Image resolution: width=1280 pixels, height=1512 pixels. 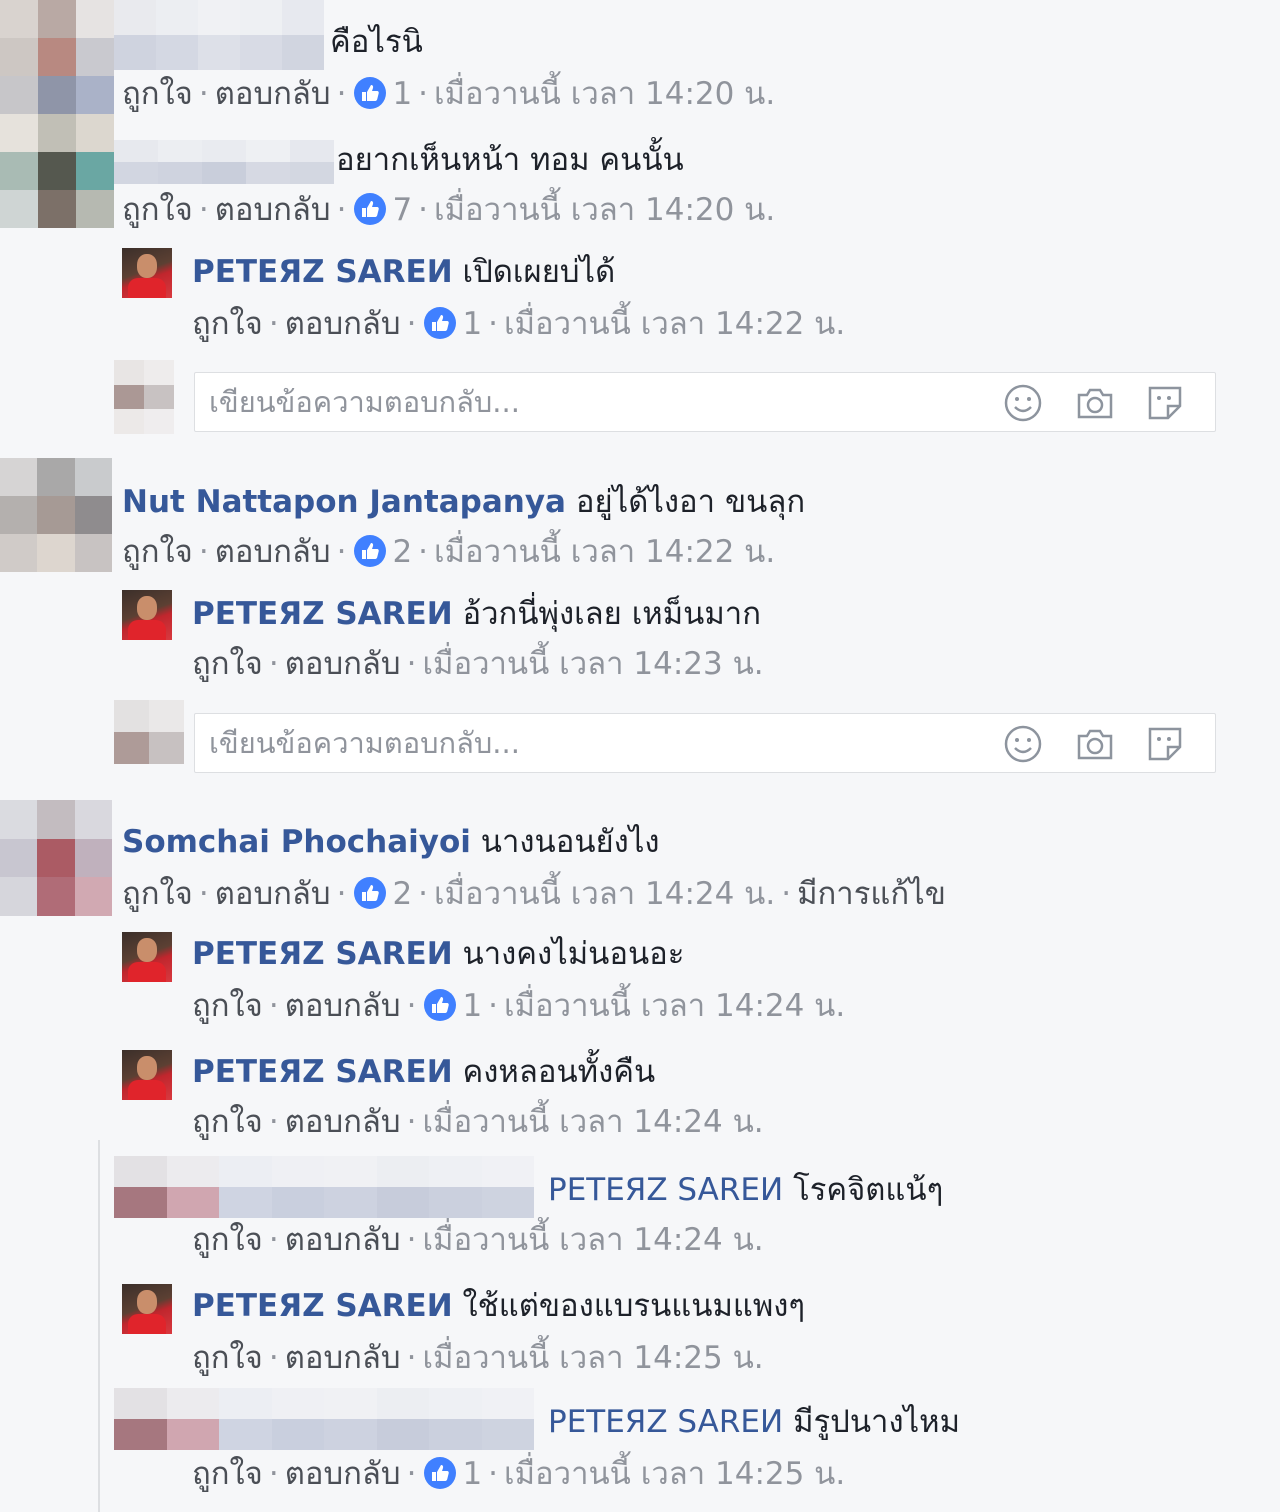 I want to click on comment-text-line: PETEЯZ SAREИ โรคจิตแน้ๆ, so click(x=745, y=1190).